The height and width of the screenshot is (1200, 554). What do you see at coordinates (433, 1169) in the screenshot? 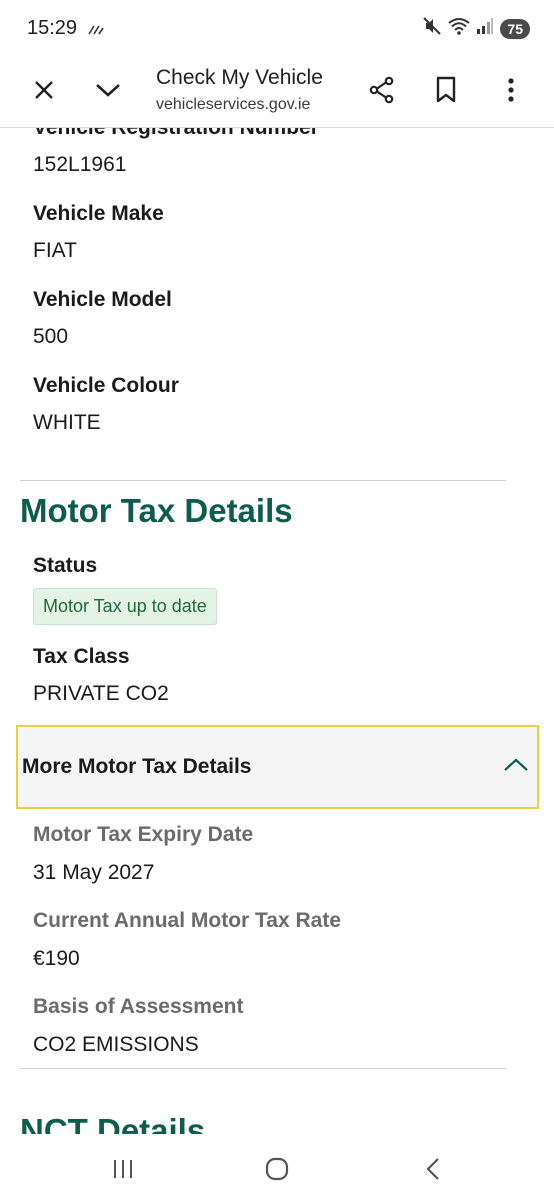
I see `back-icon` at bounding box center [433, 1169].